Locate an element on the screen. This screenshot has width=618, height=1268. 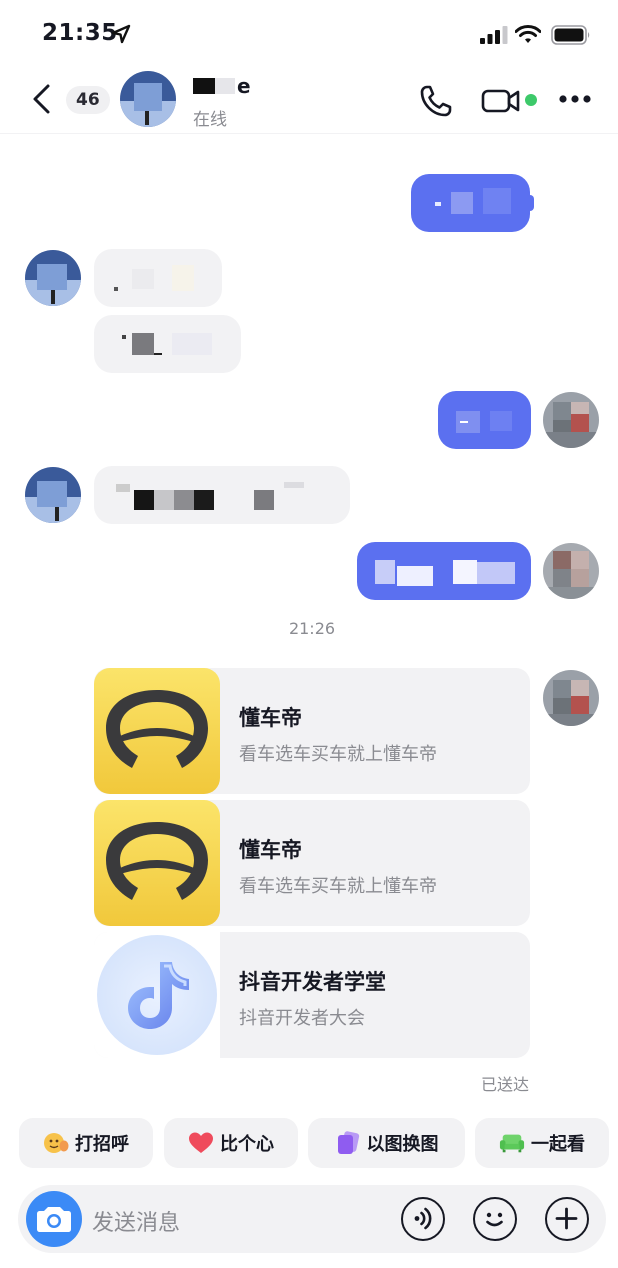
battery-icon is located at coordinates (570, 35).